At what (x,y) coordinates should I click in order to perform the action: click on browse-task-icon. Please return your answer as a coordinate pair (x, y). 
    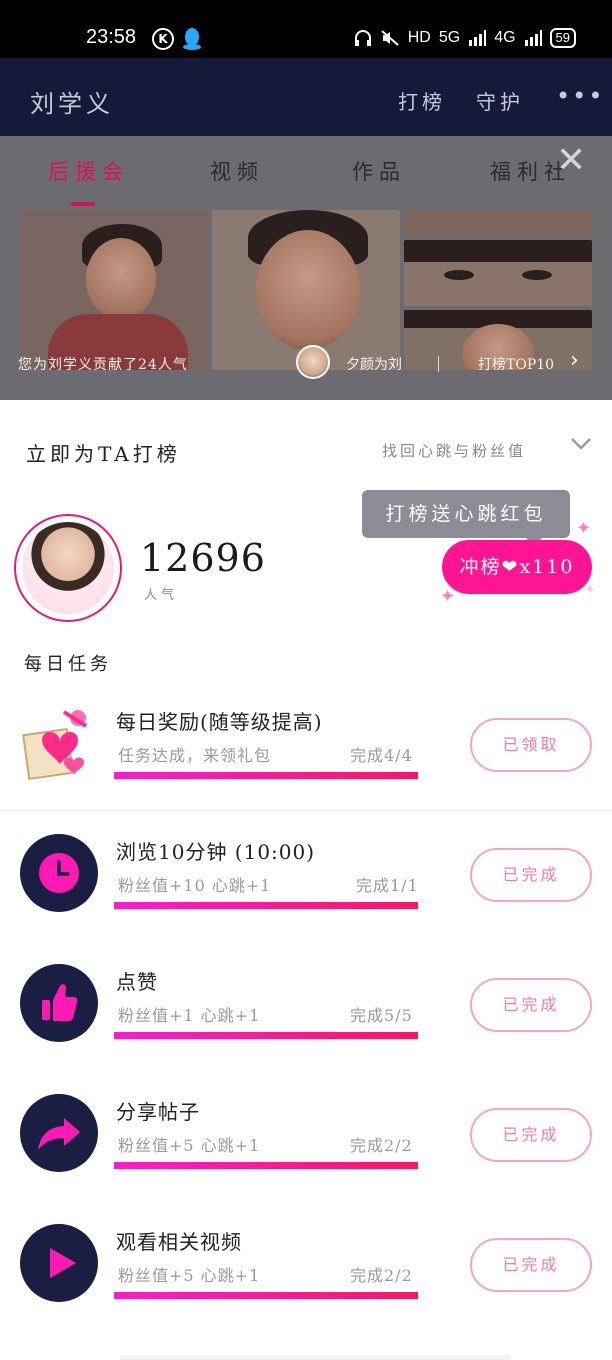
    Looking at the image, I should click on (59, 873).